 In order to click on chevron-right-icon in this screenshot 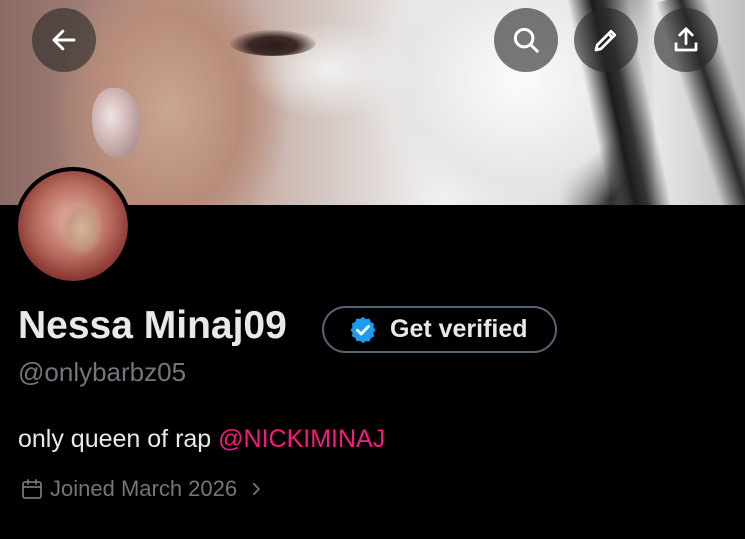, I will do `click(256, 489)`.